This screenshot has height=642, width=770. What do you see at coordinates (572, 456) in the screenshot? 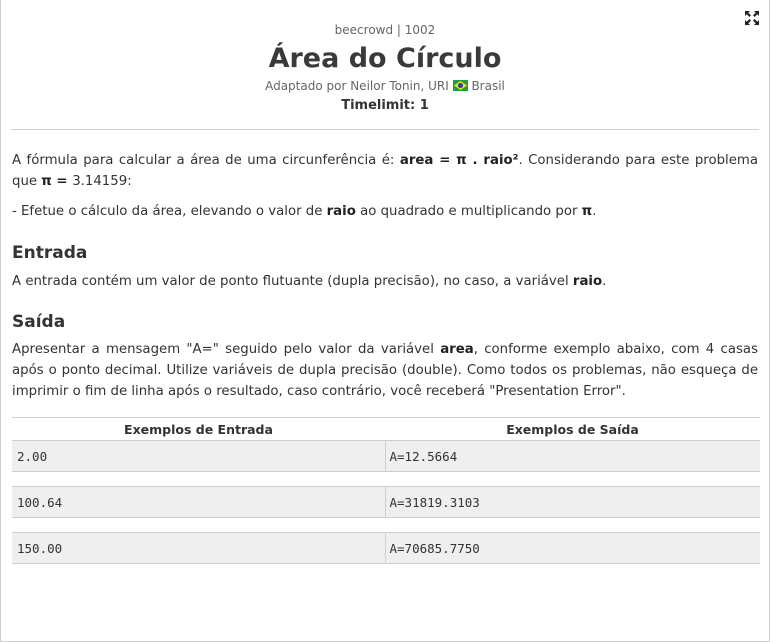
I see `sample-output: A=12.5664` at bounding box center [572, 456].